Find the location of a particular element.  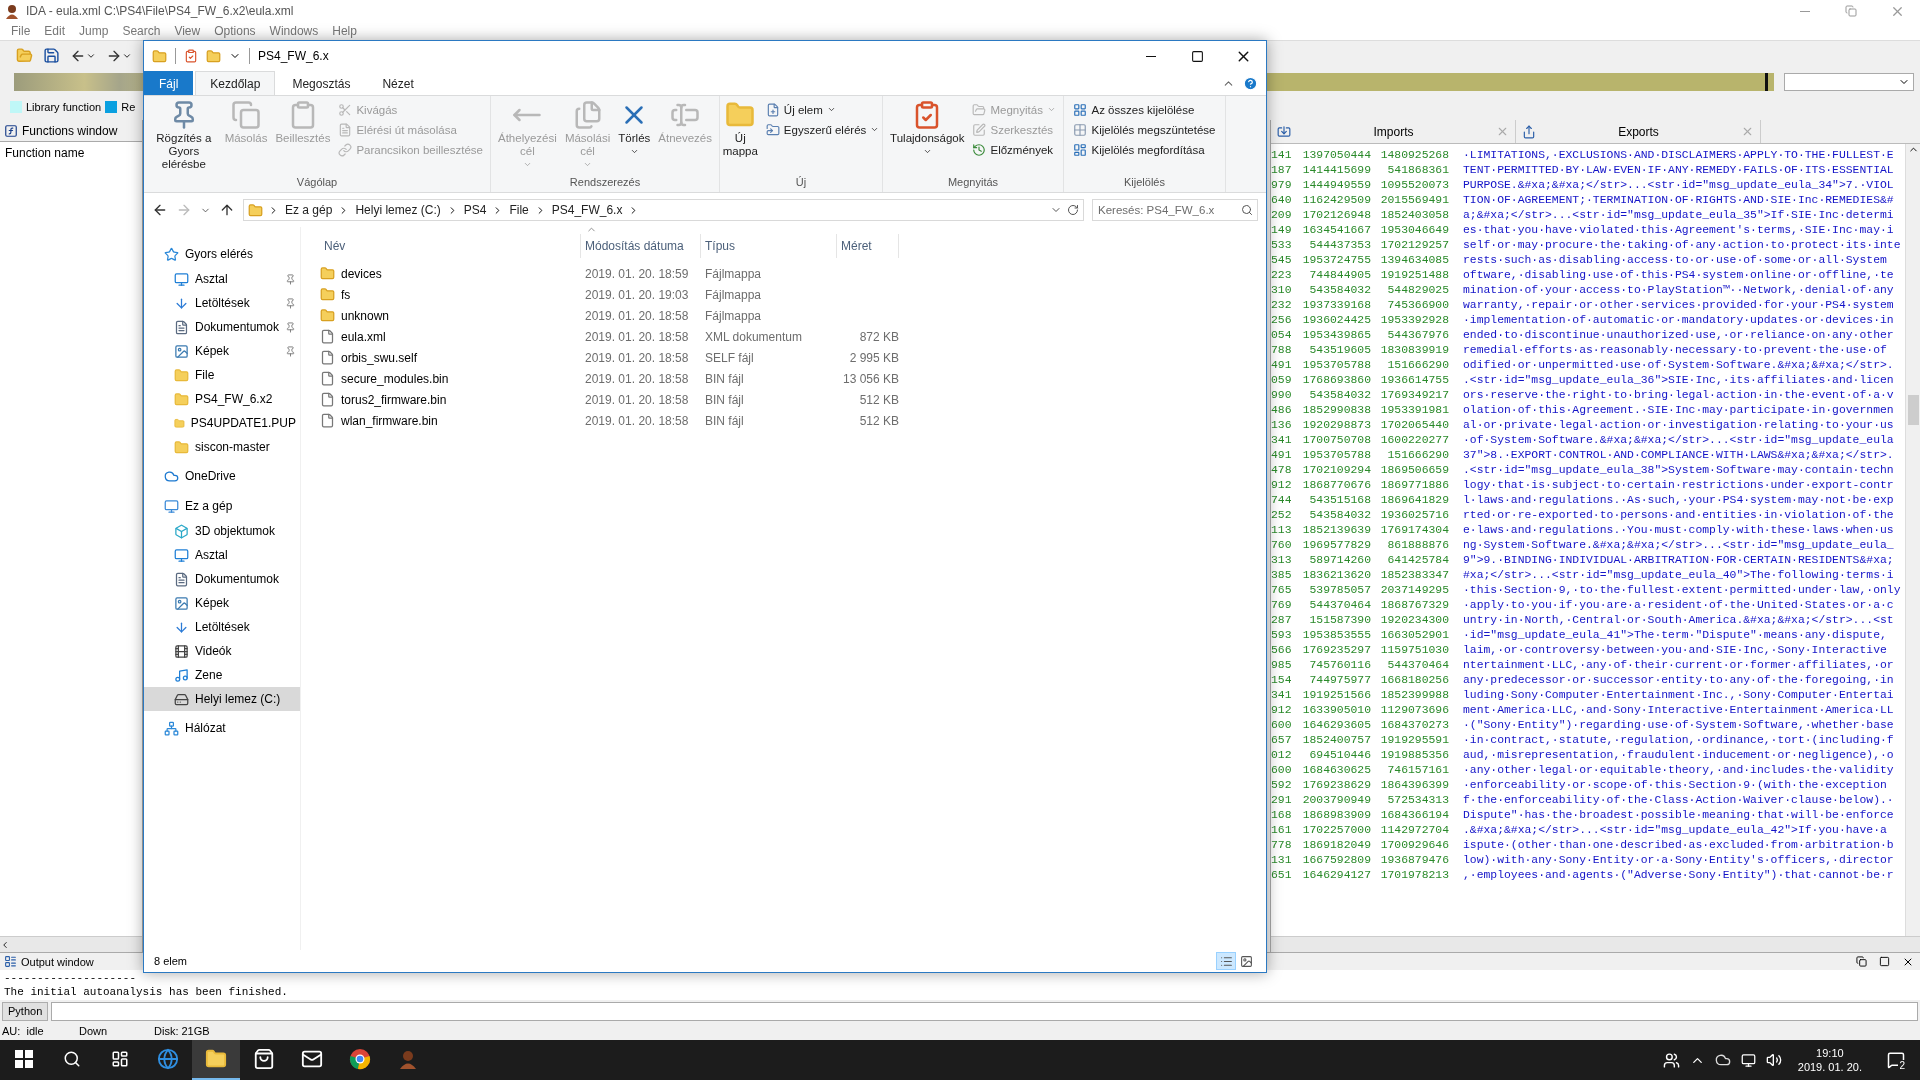

column-header: Név is located at coordinates (450, 246).